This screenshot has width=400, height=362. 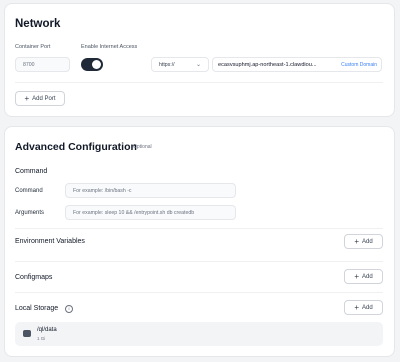 I want to click on add-env-button: + Add, so click(x=363, y=241).